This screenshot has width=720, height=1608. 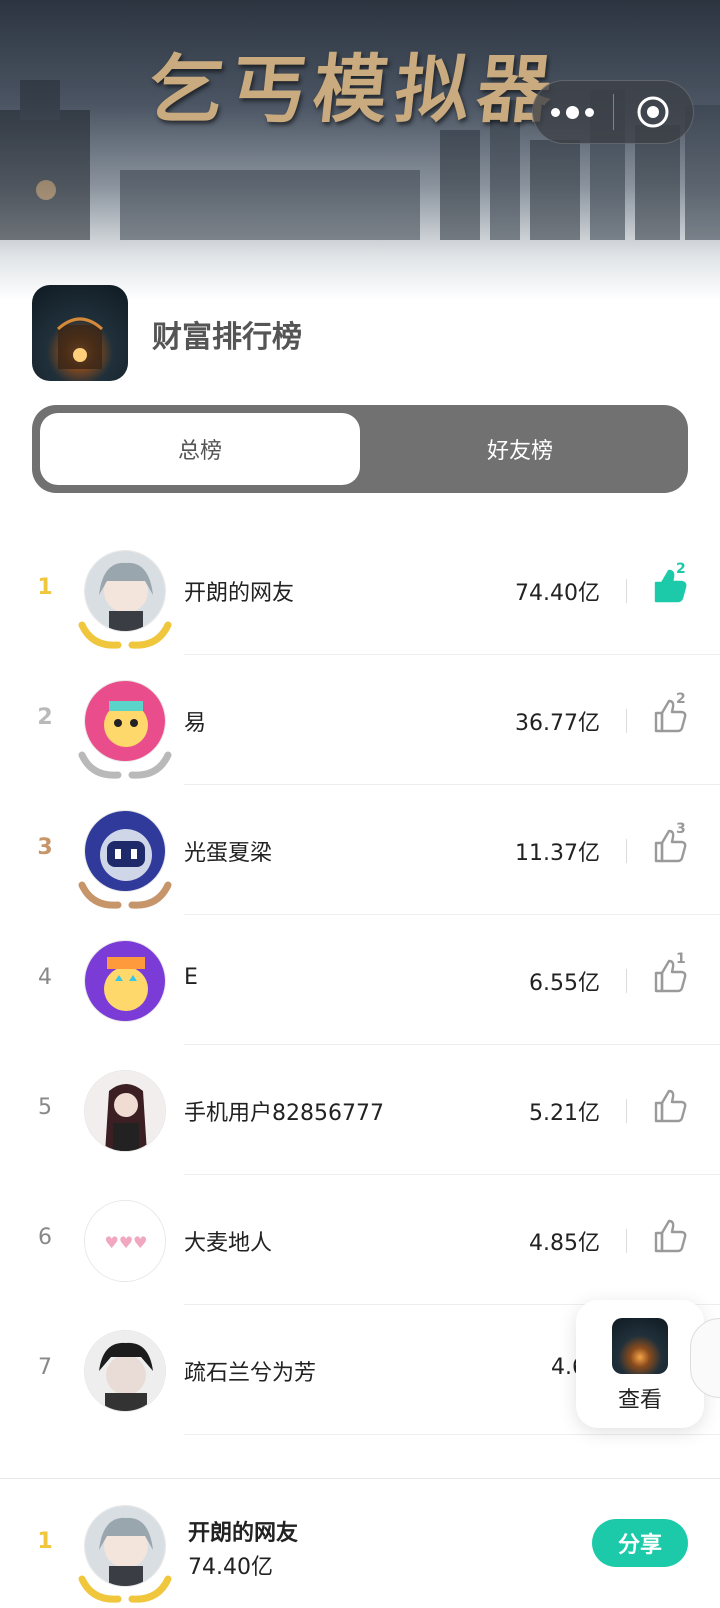 I want to click on rank-number: 1, so click(x=45, y=587).